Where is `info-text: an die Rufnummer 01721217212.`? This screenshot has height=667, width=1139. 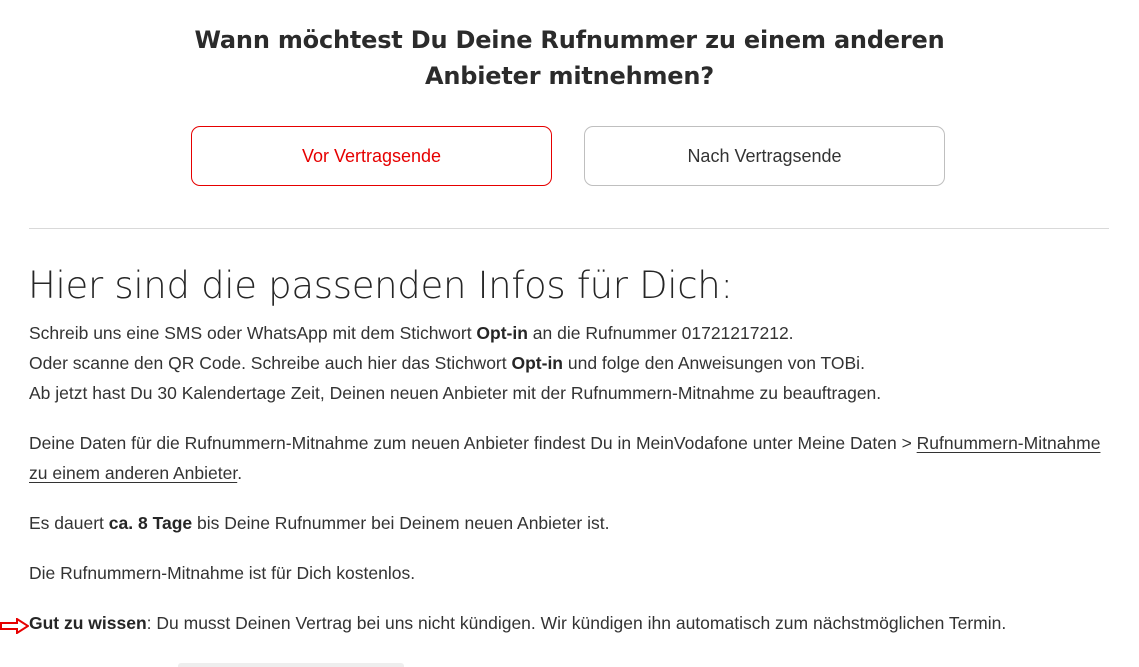
info-text: an die Rufnummer 01721217212. is located at coordinates (660, 333).